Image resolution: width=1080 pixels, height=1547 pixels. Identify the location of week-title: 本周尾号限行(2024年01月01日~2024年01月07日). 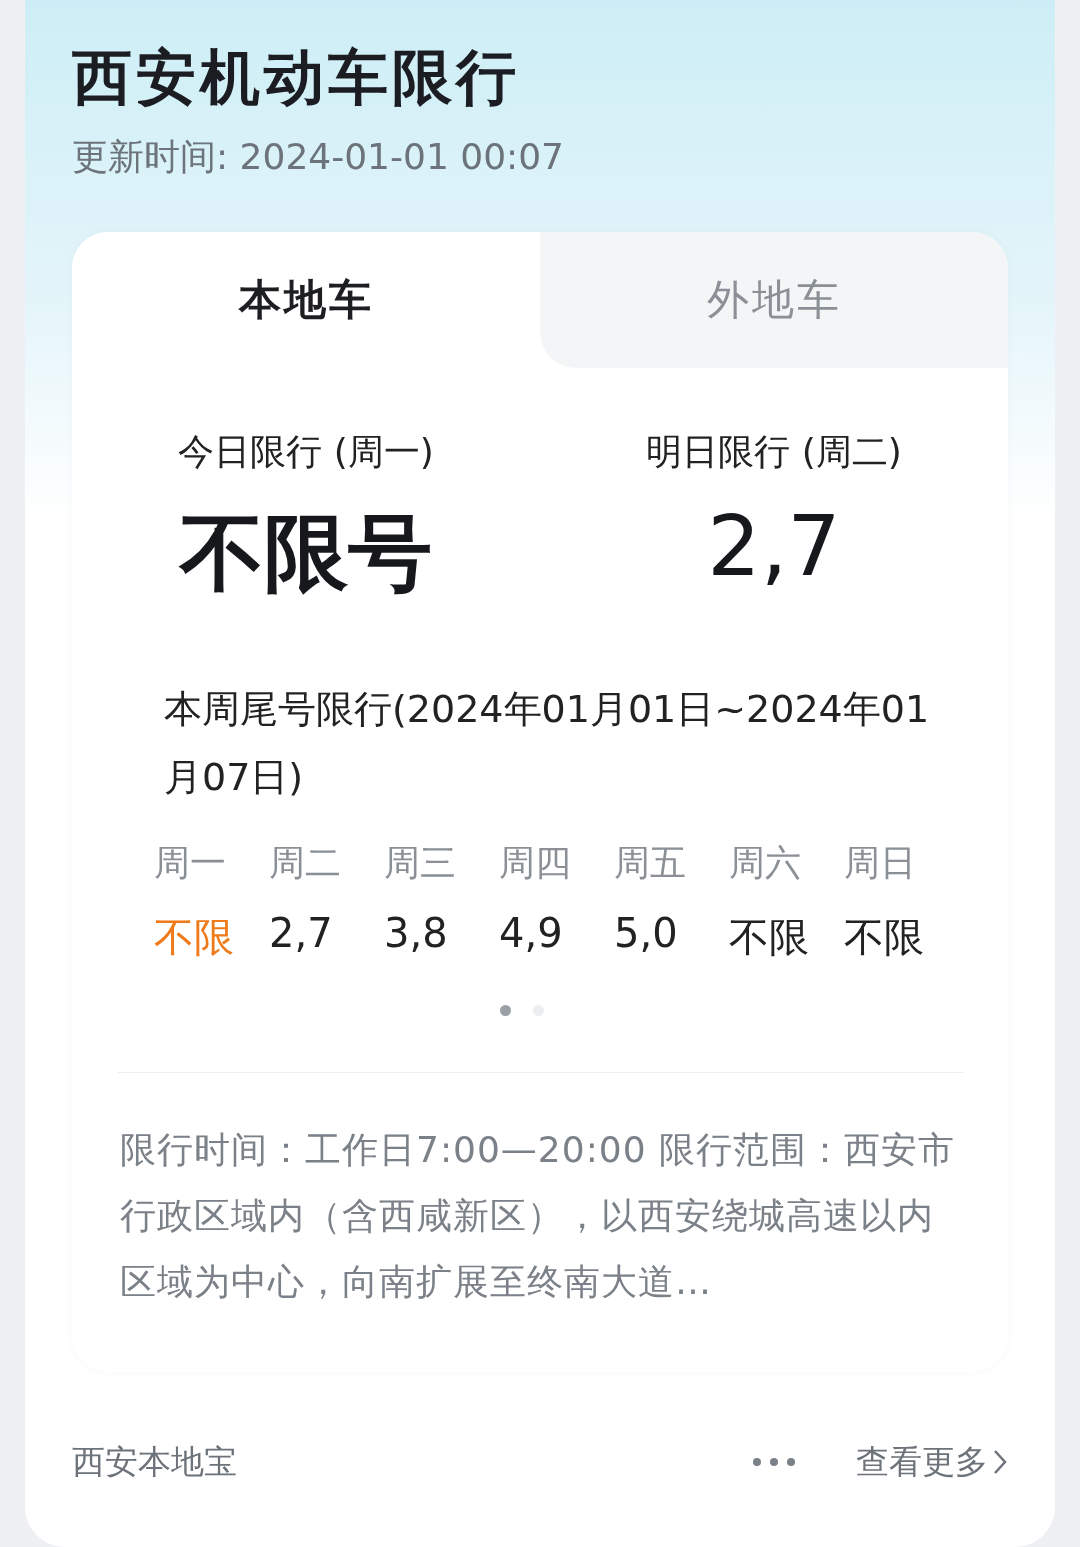
(547, 743).